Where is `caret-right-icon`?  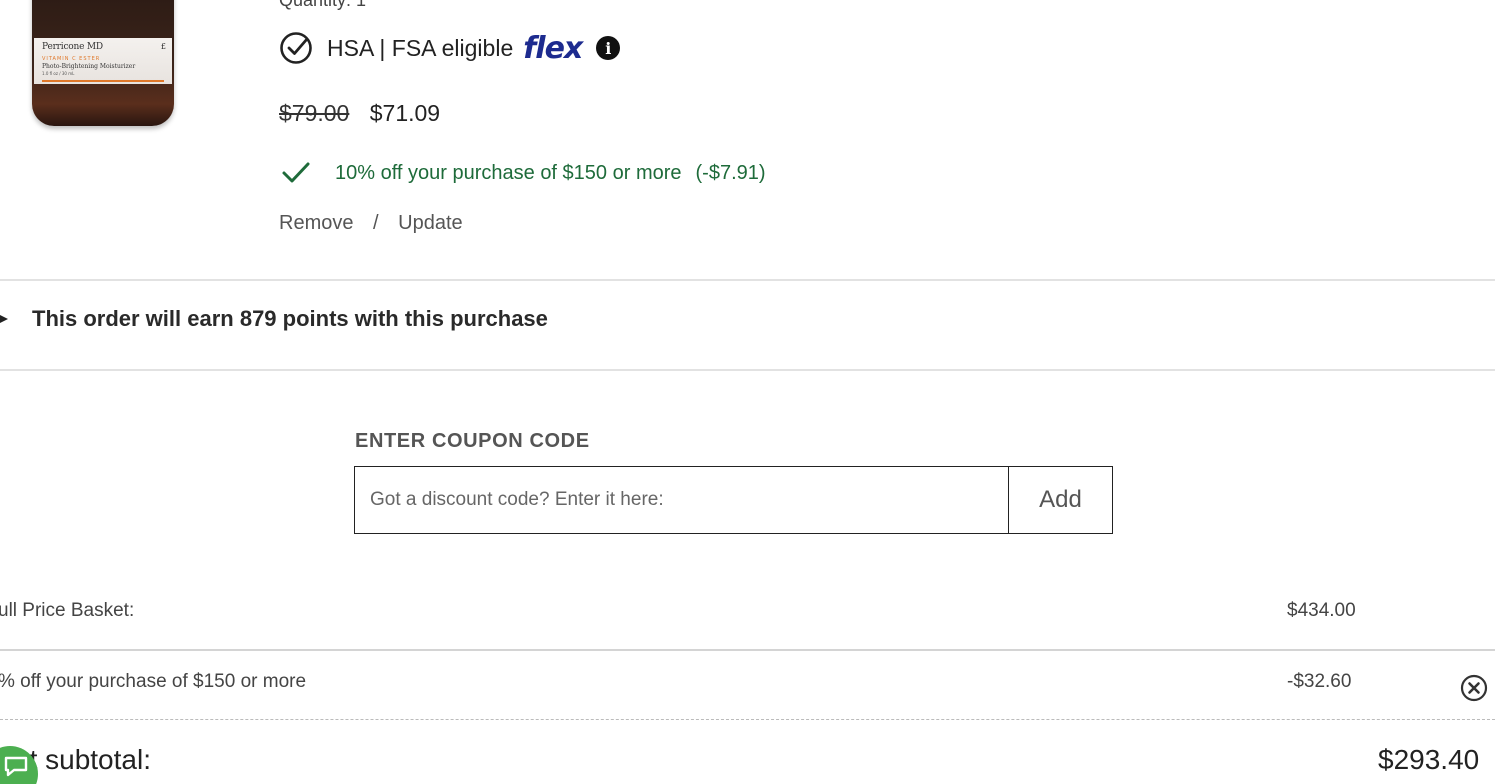 caret-right-icon is located at coordinates (4, 319).